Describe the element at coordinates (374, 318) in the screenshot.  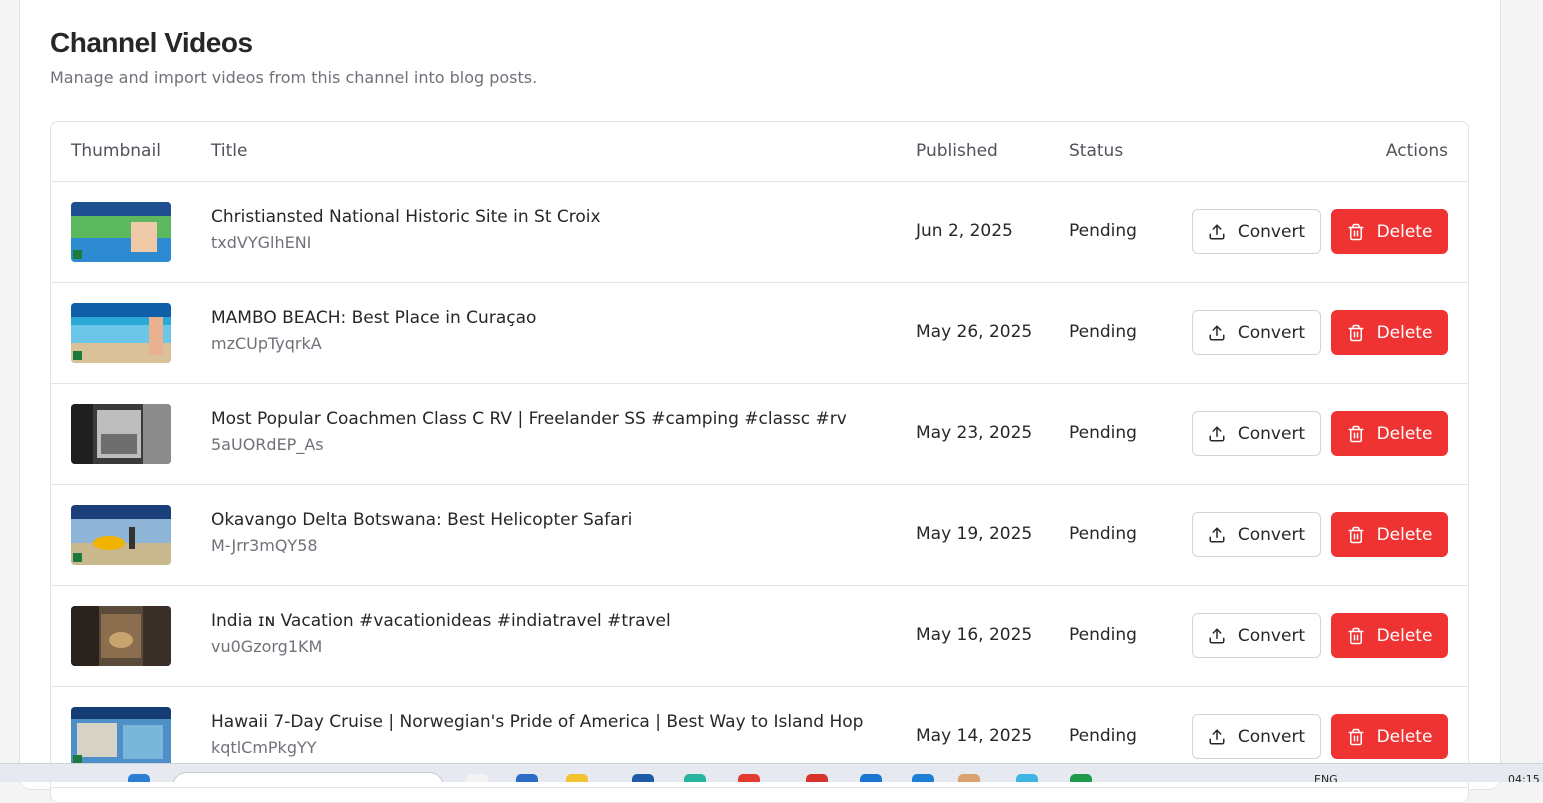
I see `video-title: MAMBO BEACH: Best Place in Curaçao` at that location.